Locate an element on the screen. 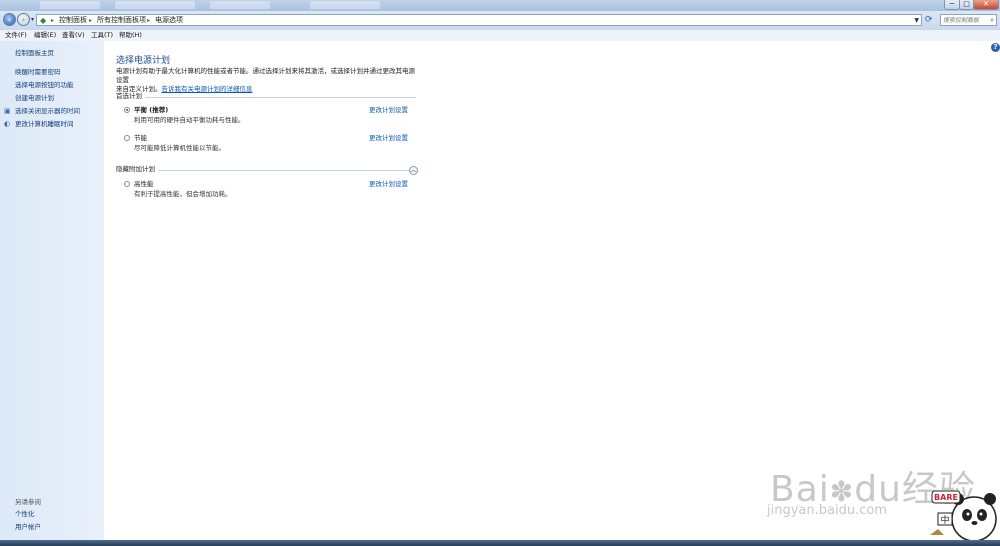  help-icon: ? is located at coordinates (995, 47).